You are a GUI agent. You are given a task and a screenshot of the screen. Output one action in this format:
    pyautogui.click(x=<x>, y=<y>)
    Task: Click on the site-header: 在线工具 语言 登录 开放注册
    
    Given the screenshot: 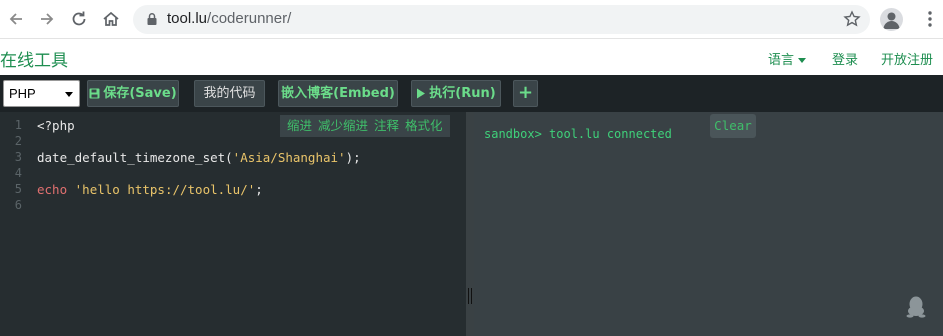 What is the action you would take?
    pyautogui.click(x=471, y=57)
    